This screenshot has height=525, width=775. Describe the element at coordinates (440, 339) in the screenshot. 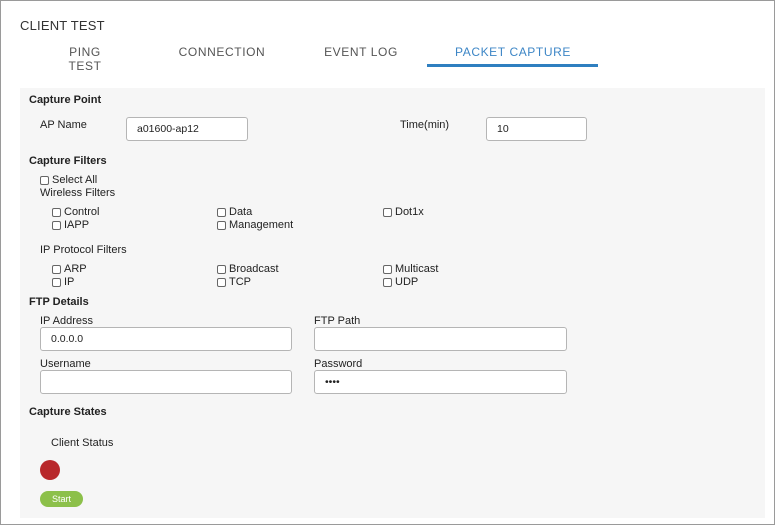

I see `ftp-path-input` at that location.